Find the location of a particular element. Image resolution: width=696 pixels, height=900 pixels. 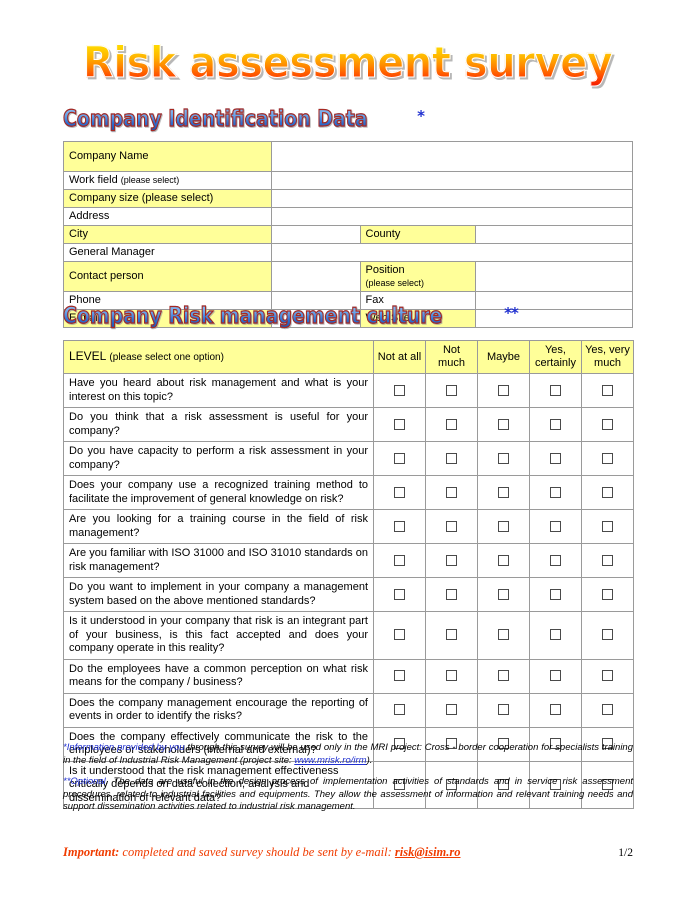

checkbox-q5-opt1 is located at coordinates (399, 526).